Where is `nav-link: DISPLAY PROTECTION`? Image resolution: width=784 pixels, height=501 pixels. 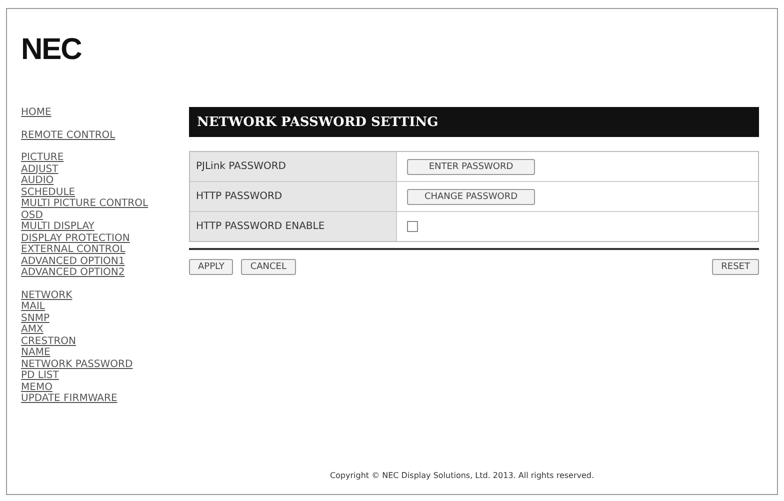
nav-link: DISPLAY PROTECTION is located at coordinates (75, 238).